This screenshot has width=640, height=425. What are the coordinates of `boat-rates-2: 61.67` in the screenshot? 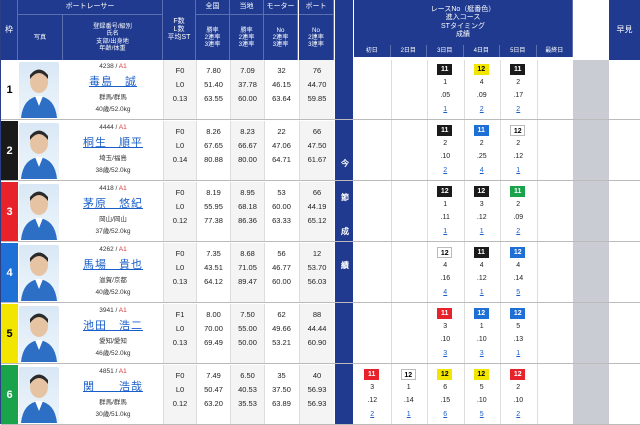 It's located at (317, 159).